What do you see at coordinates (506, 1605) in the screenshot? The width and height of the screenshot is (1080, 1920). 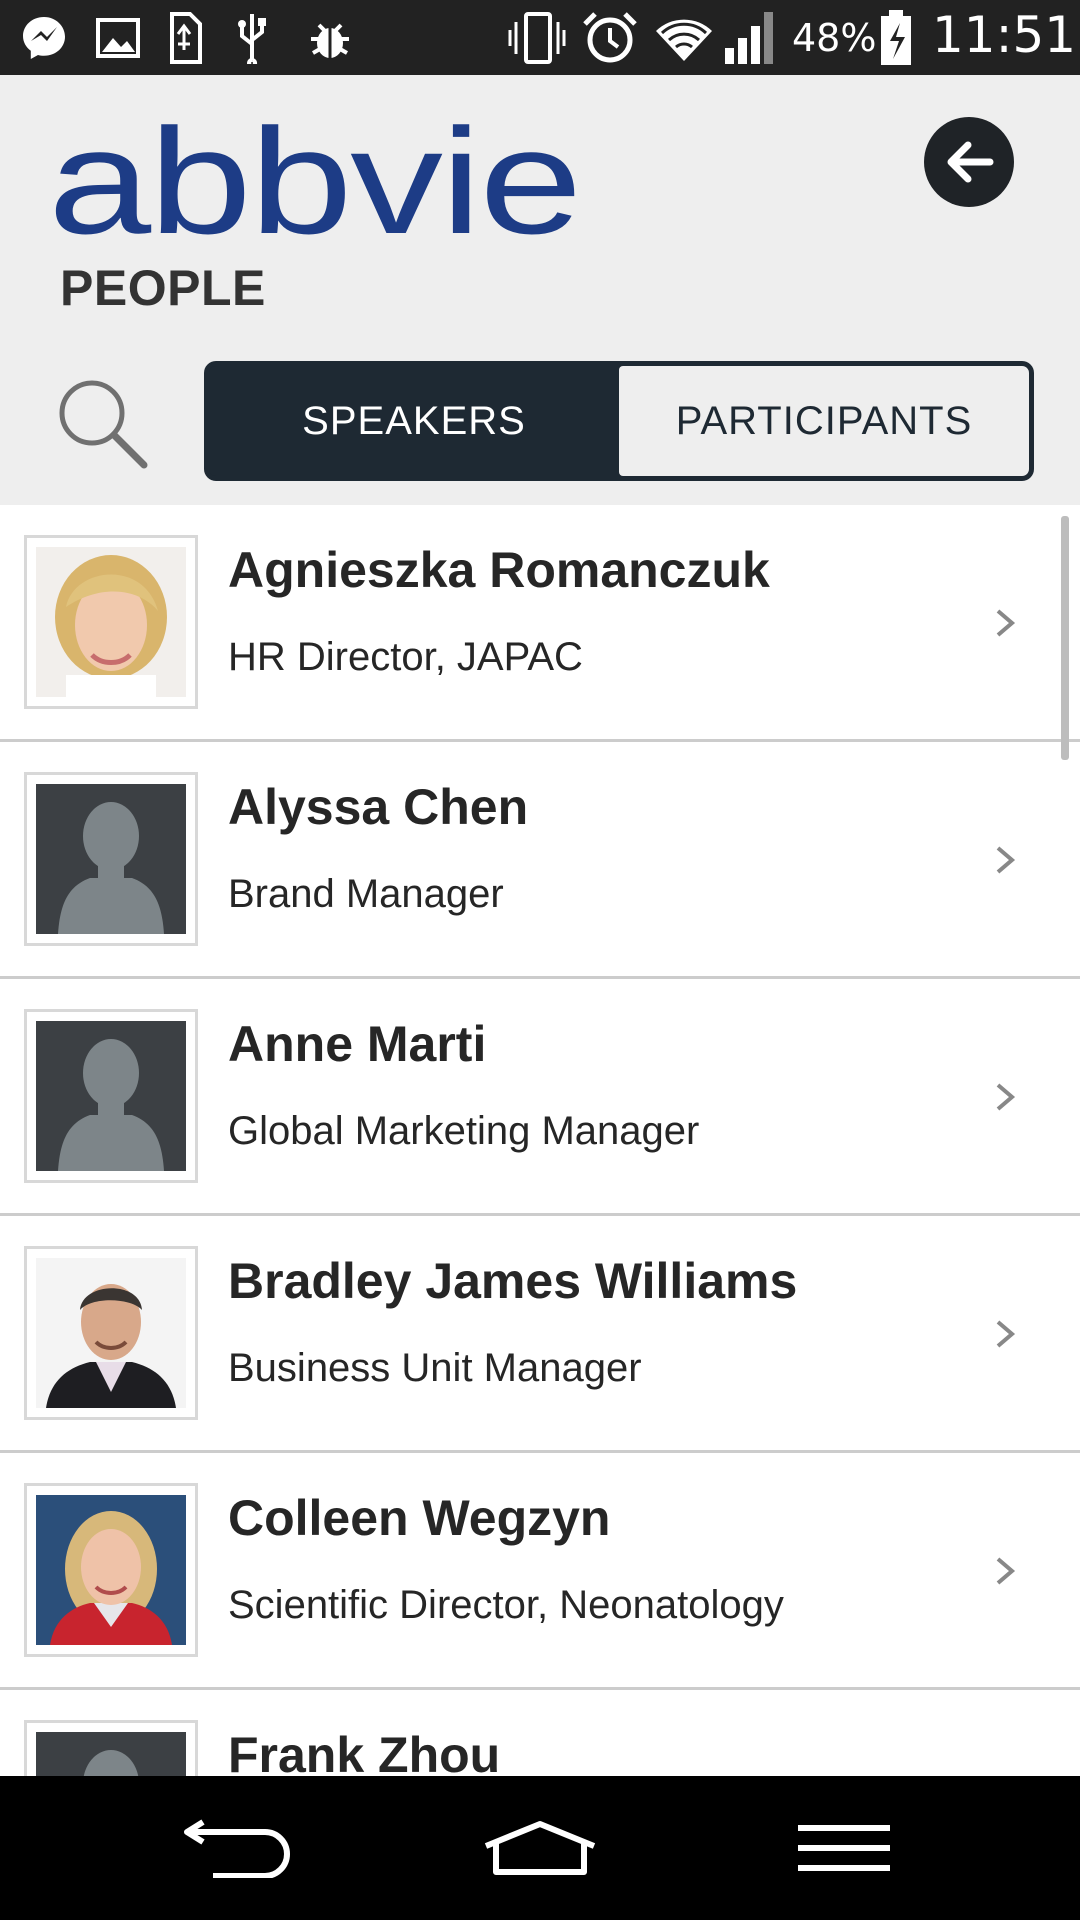 I see `person-role: Scientific Director, Neonatology` at bounding box center [506, 1605].